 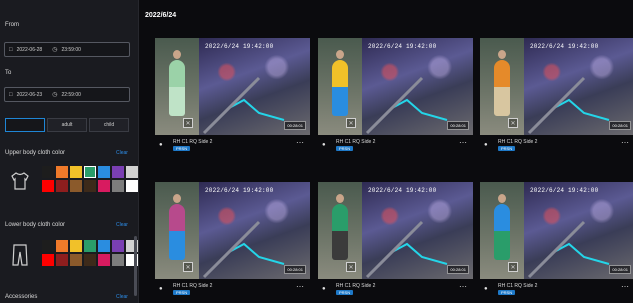 What do you see at coordinates (71, 49) in the screenshot?
I see `from-time: 23:59:00` at bounding box center [71, 49].